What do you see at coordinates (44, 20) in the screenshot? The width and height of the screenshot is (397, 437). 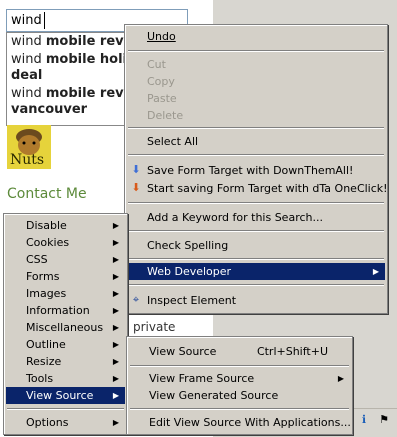 I see `text-caret` at bounding box center [44, 20].